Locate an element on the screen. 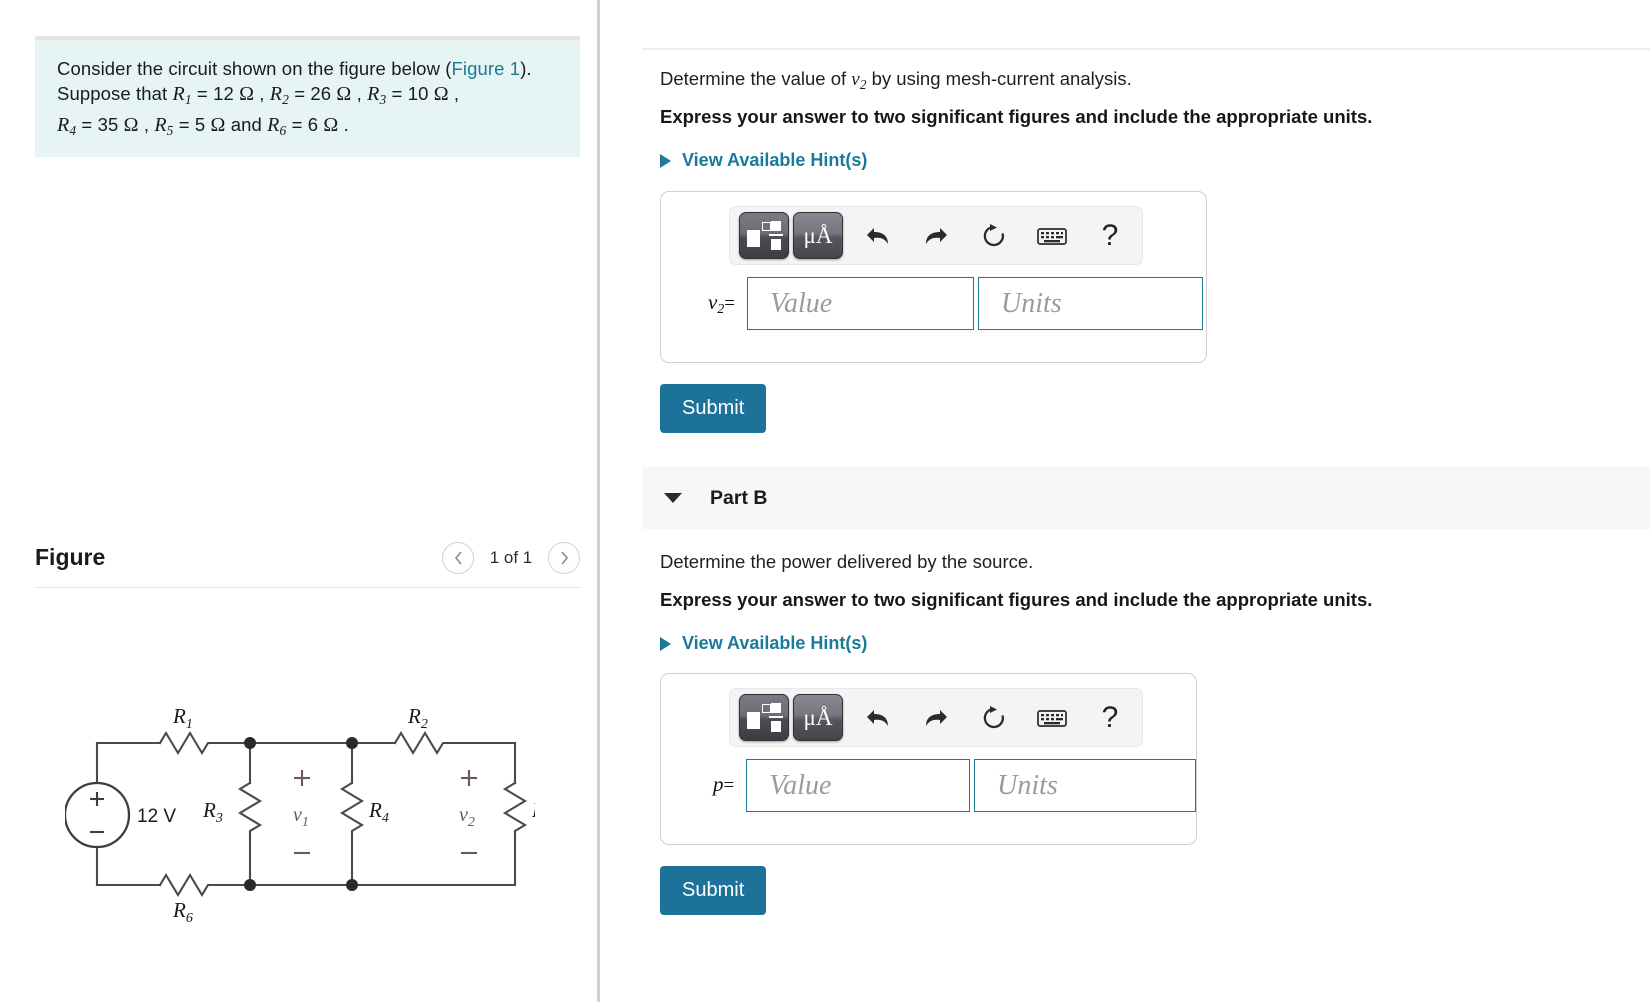  part-a-hint-label: View Available Hint(s) is located at coordinates (775, 160).